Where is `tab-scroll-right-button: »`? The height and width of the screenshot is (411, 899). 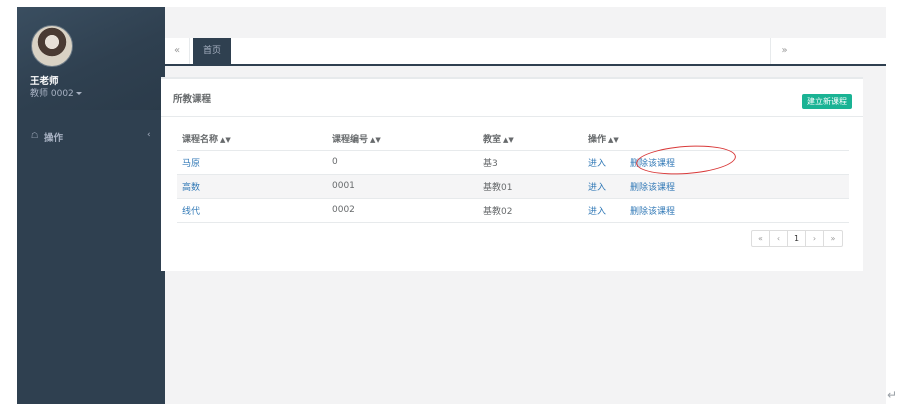
tab-scroll-right-button: » is located at coordinates (784, 51).